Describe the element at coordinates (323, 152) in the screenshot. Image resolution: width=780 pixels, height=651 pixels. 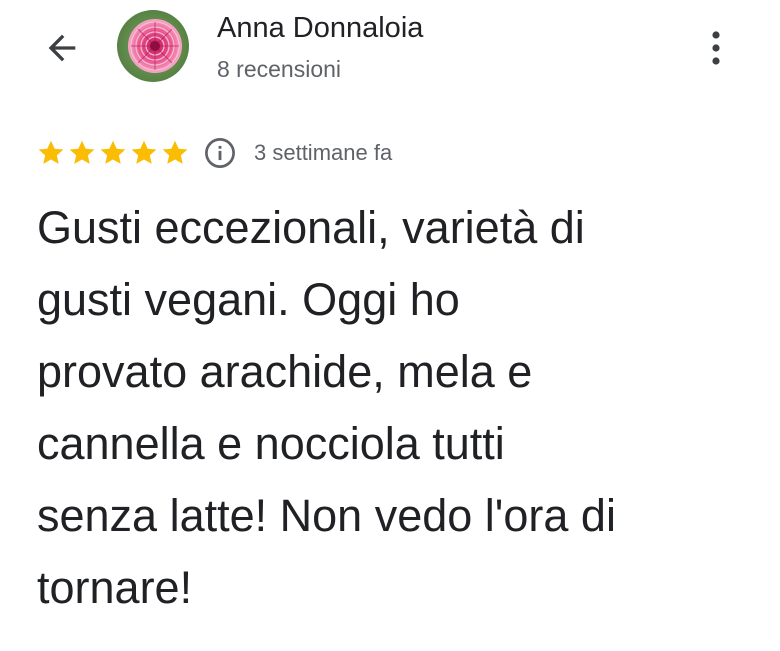
I see `review-date: 3 settimane fa` at that location.